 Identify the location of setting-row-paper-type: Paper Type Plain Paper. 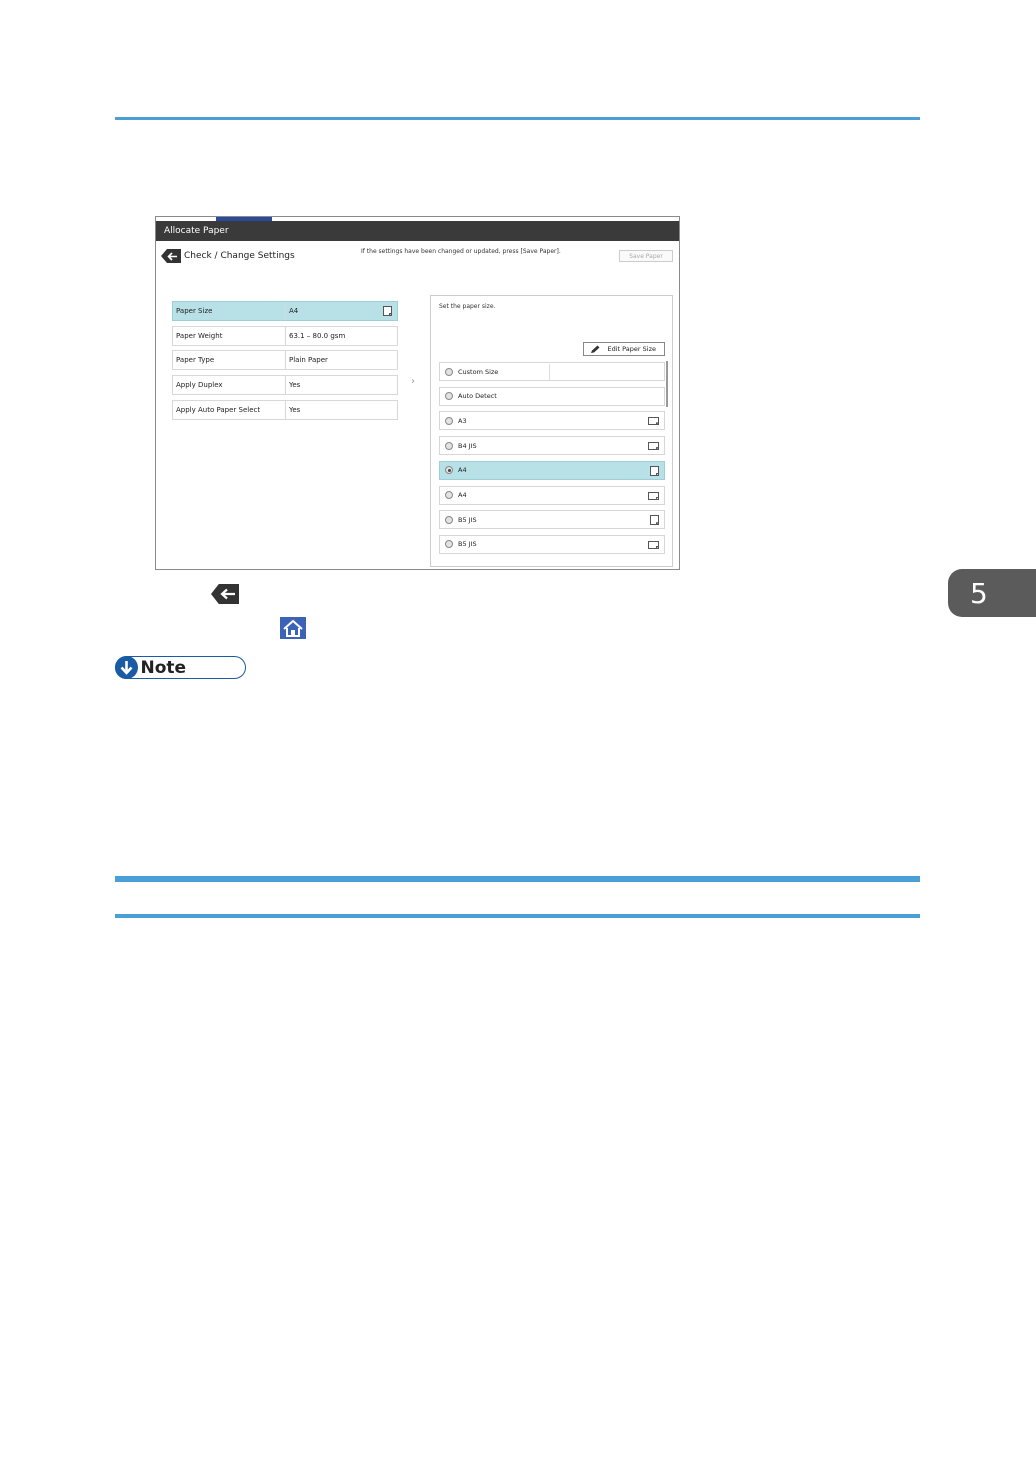
(285, 360).